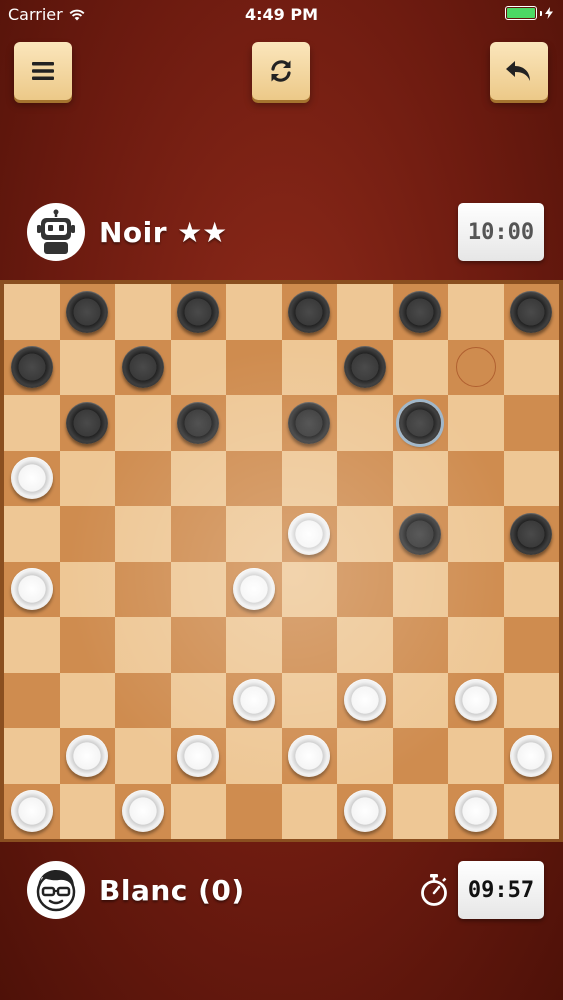 This screenshot has width=563, height=1000. What do you see at coordinates (501, 232) in the screenshot?
I see `opponent-clock: 10:00` at bounding box center [501, 232].